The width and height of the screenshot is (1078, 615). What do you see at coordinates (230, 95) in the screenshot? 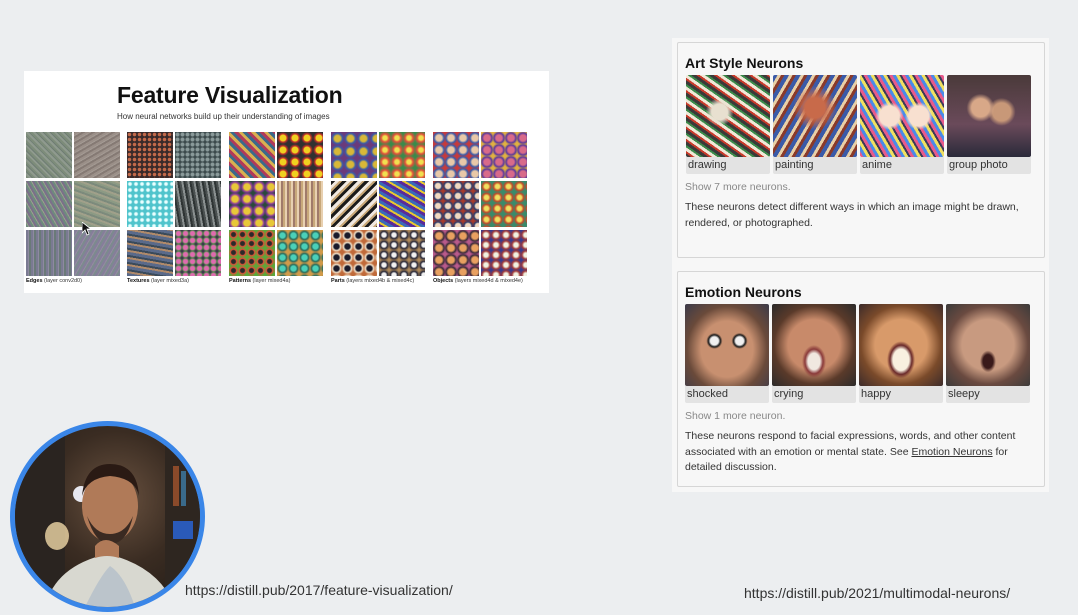
I see `figure-title: Feature Visualization` at bounding box center [230, 95].